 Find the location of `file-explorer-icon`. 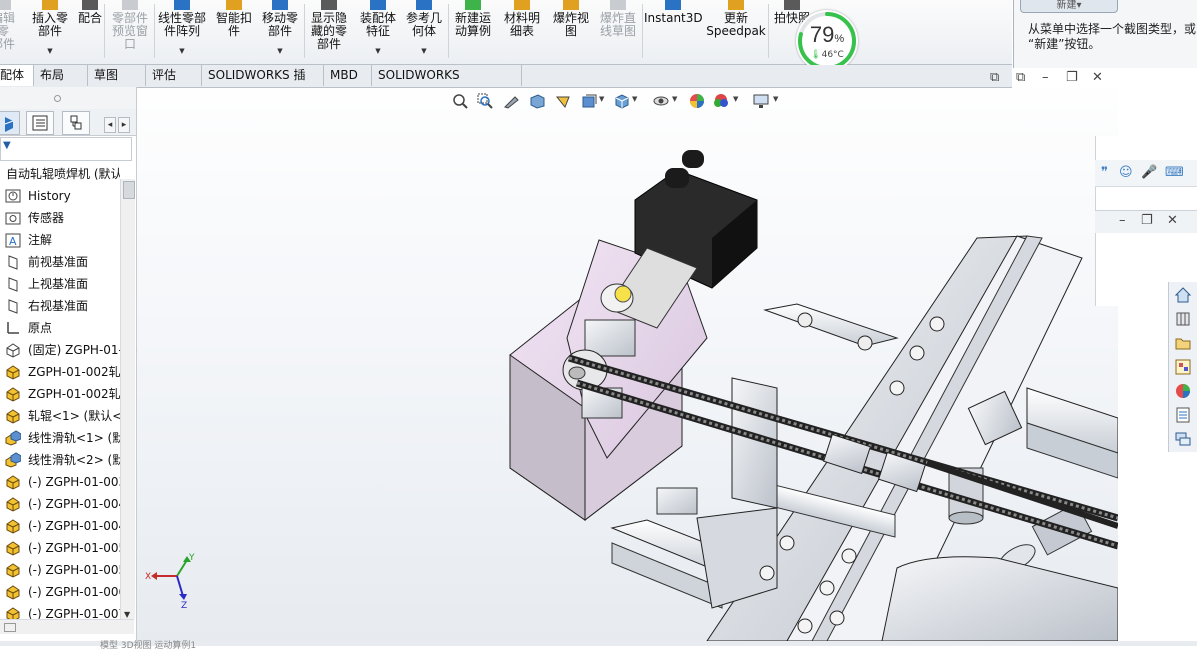

file-explorer-icon is located at coordinates (1183, 343).